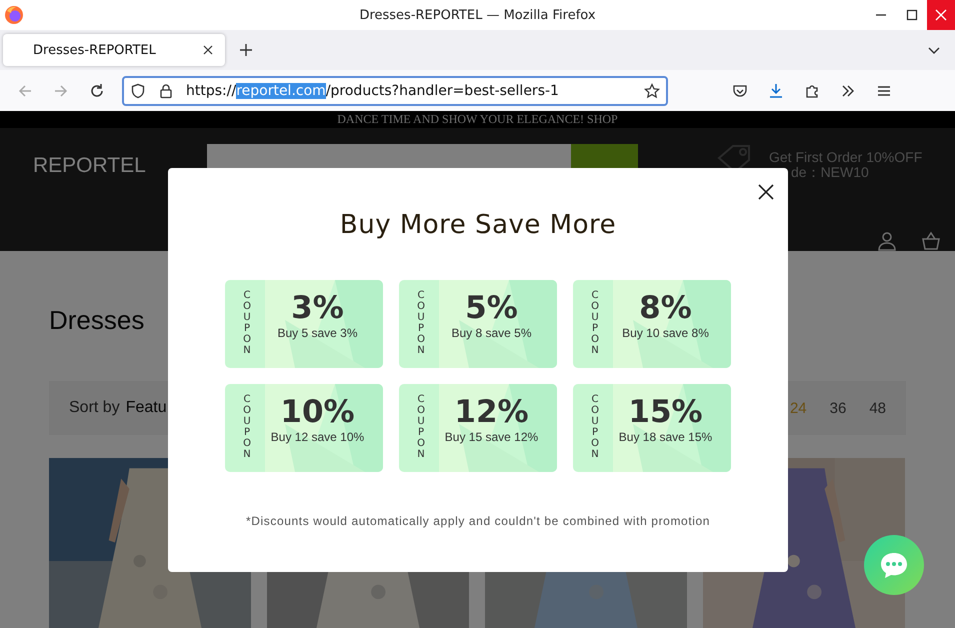 This screenshot has height=628, width=955. Describe the element at coordinates (665, 412) in the screenshot. I see `coupon-percent: 15%` at that location.